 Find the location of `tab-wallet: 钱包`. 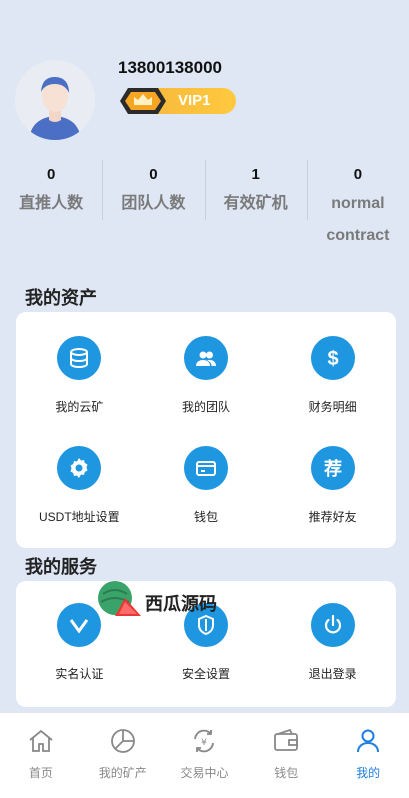

tab-wallet: 钱包 is located at coordinates (286, 755).